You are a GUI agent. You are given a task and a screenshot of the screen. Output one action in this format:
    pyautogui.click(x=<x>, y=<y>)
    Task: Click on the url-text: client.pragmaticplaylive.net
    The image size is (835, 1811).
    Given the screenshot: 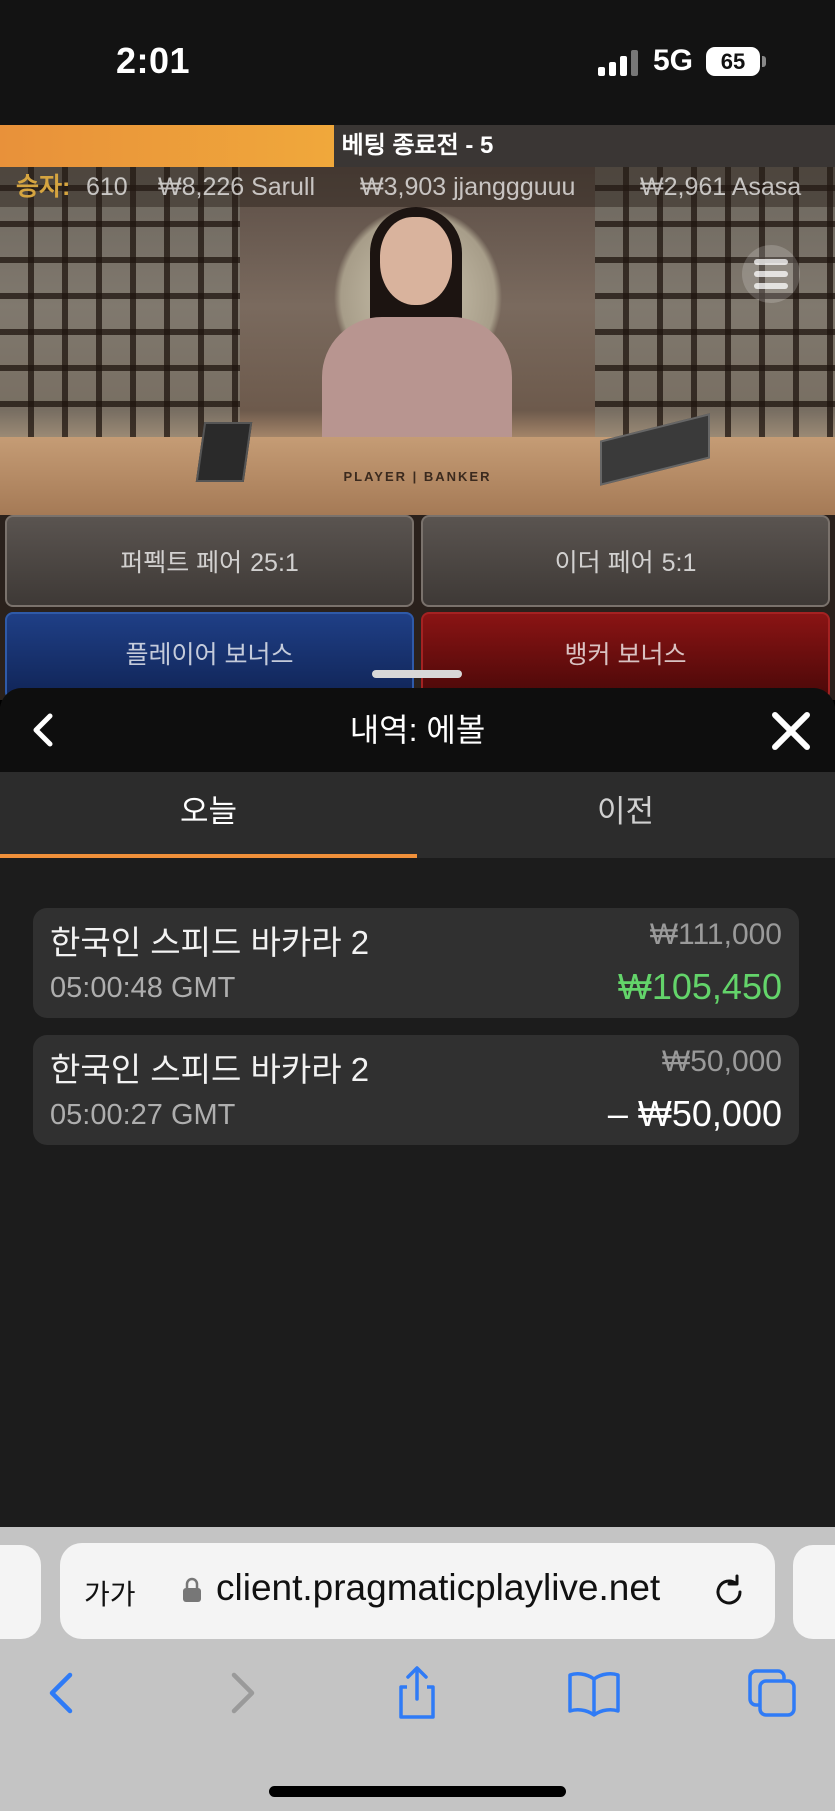 What is the action you would take?
    pyautogui.click(x=438, y=1588)
    